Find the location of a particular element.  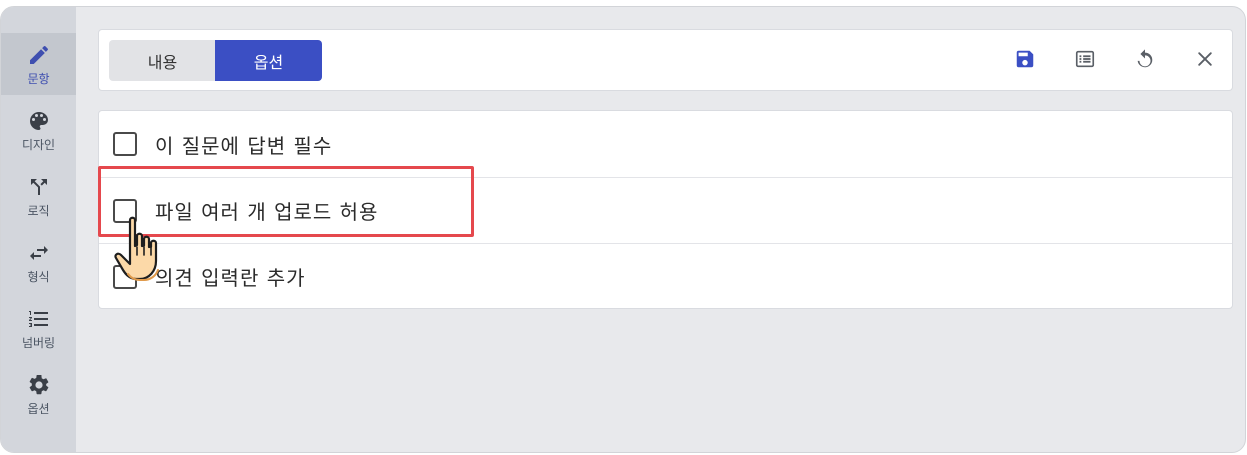

option-label: 의견 입력란 추가 is located at coordinates (230, 278).